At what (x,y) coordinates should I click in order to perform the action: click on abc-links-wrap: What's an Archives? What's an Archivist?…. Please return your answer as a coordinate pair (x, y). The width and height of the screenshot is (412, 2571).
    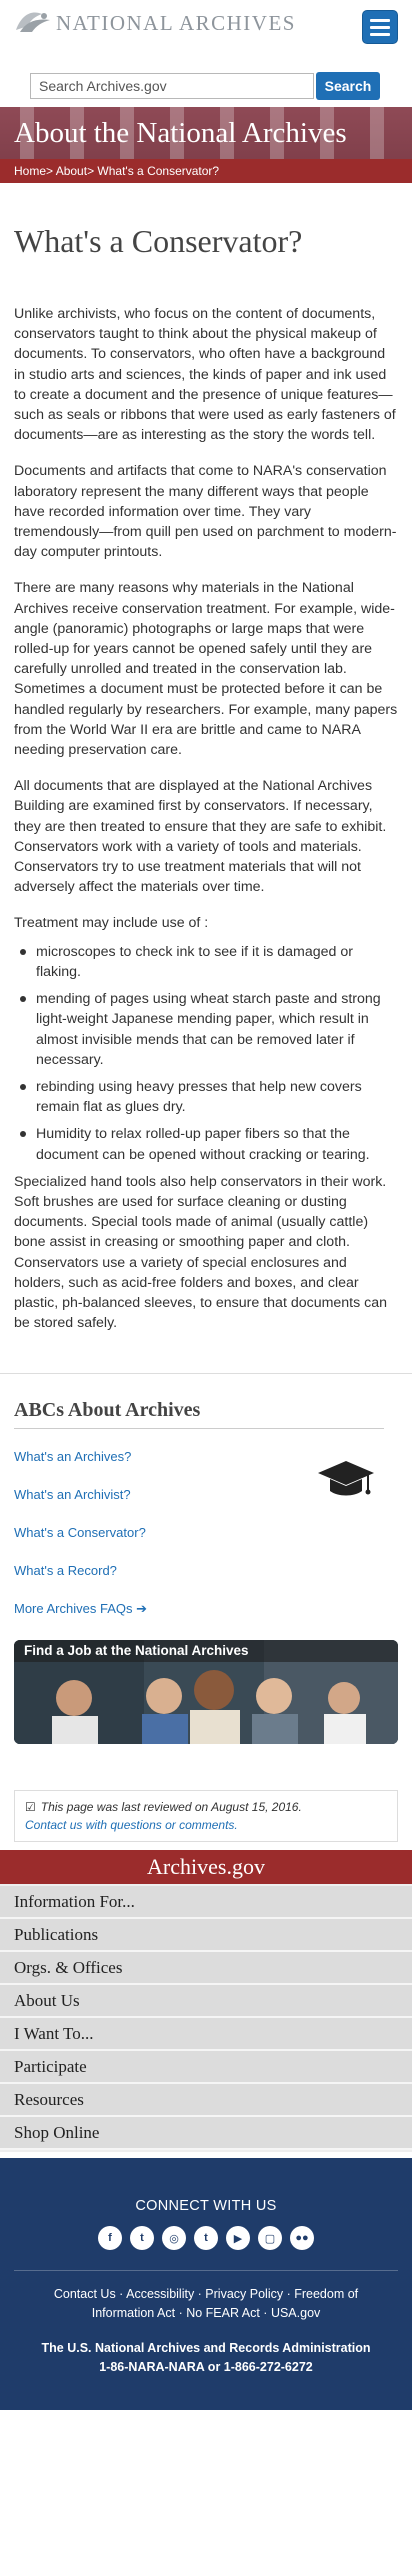
    Looking at the image, I should click on (206, 1533).